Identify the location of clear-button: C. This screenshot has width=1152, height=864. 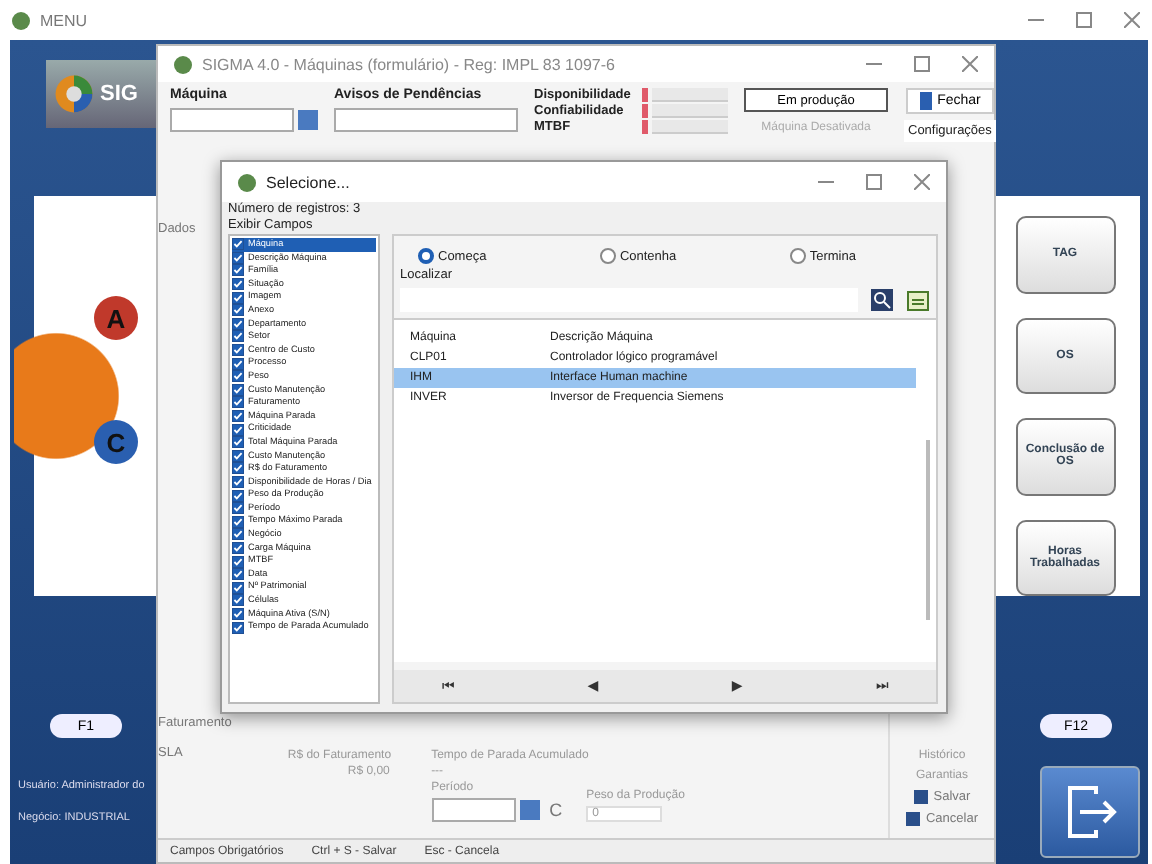
(556, 810).